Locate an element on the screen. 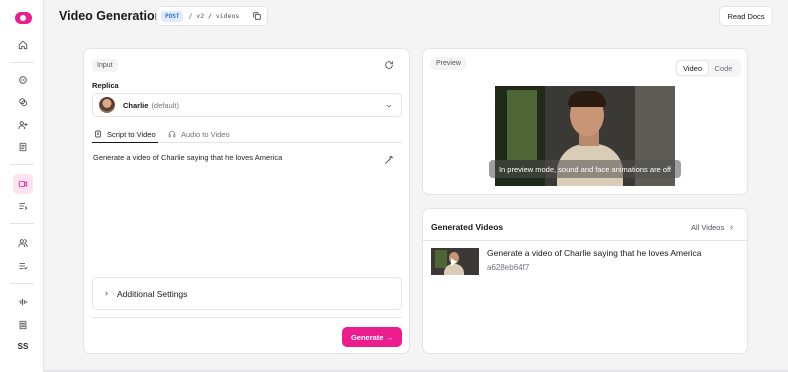  input-chip: Input is located at coordinates (105, 65).